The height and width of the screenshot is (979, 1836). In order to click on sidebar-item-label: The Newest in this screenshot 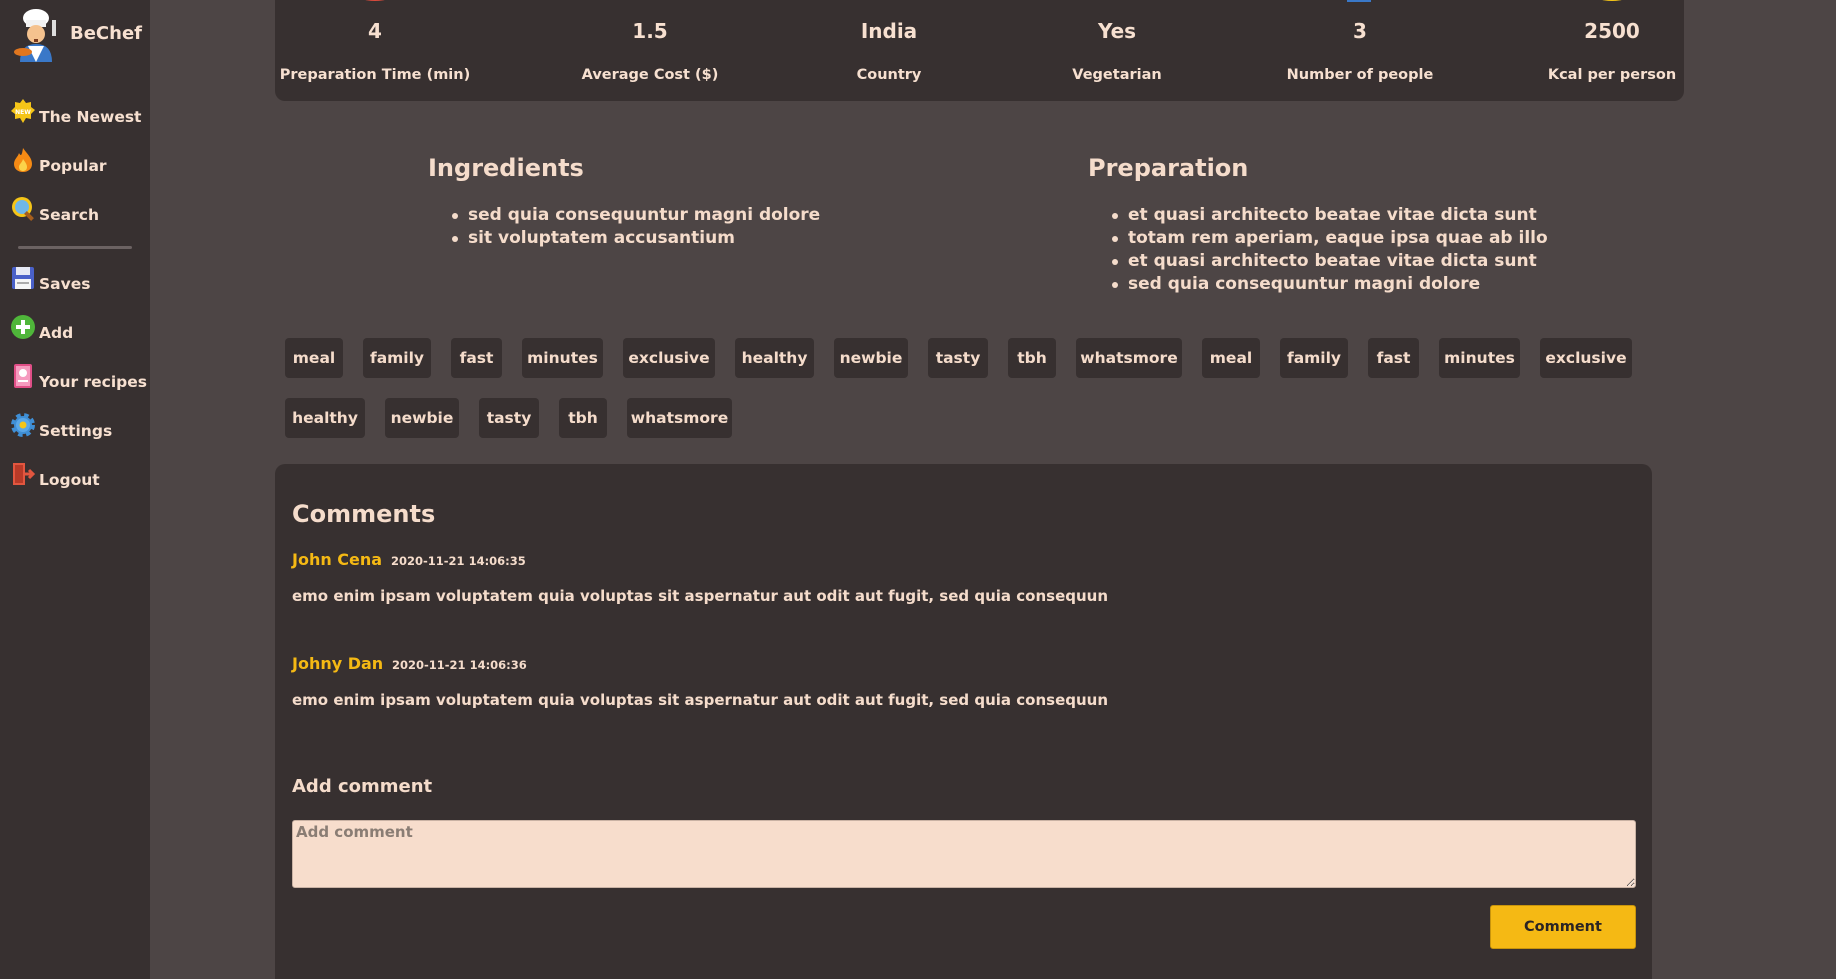, I will do `click(90, 117)`.